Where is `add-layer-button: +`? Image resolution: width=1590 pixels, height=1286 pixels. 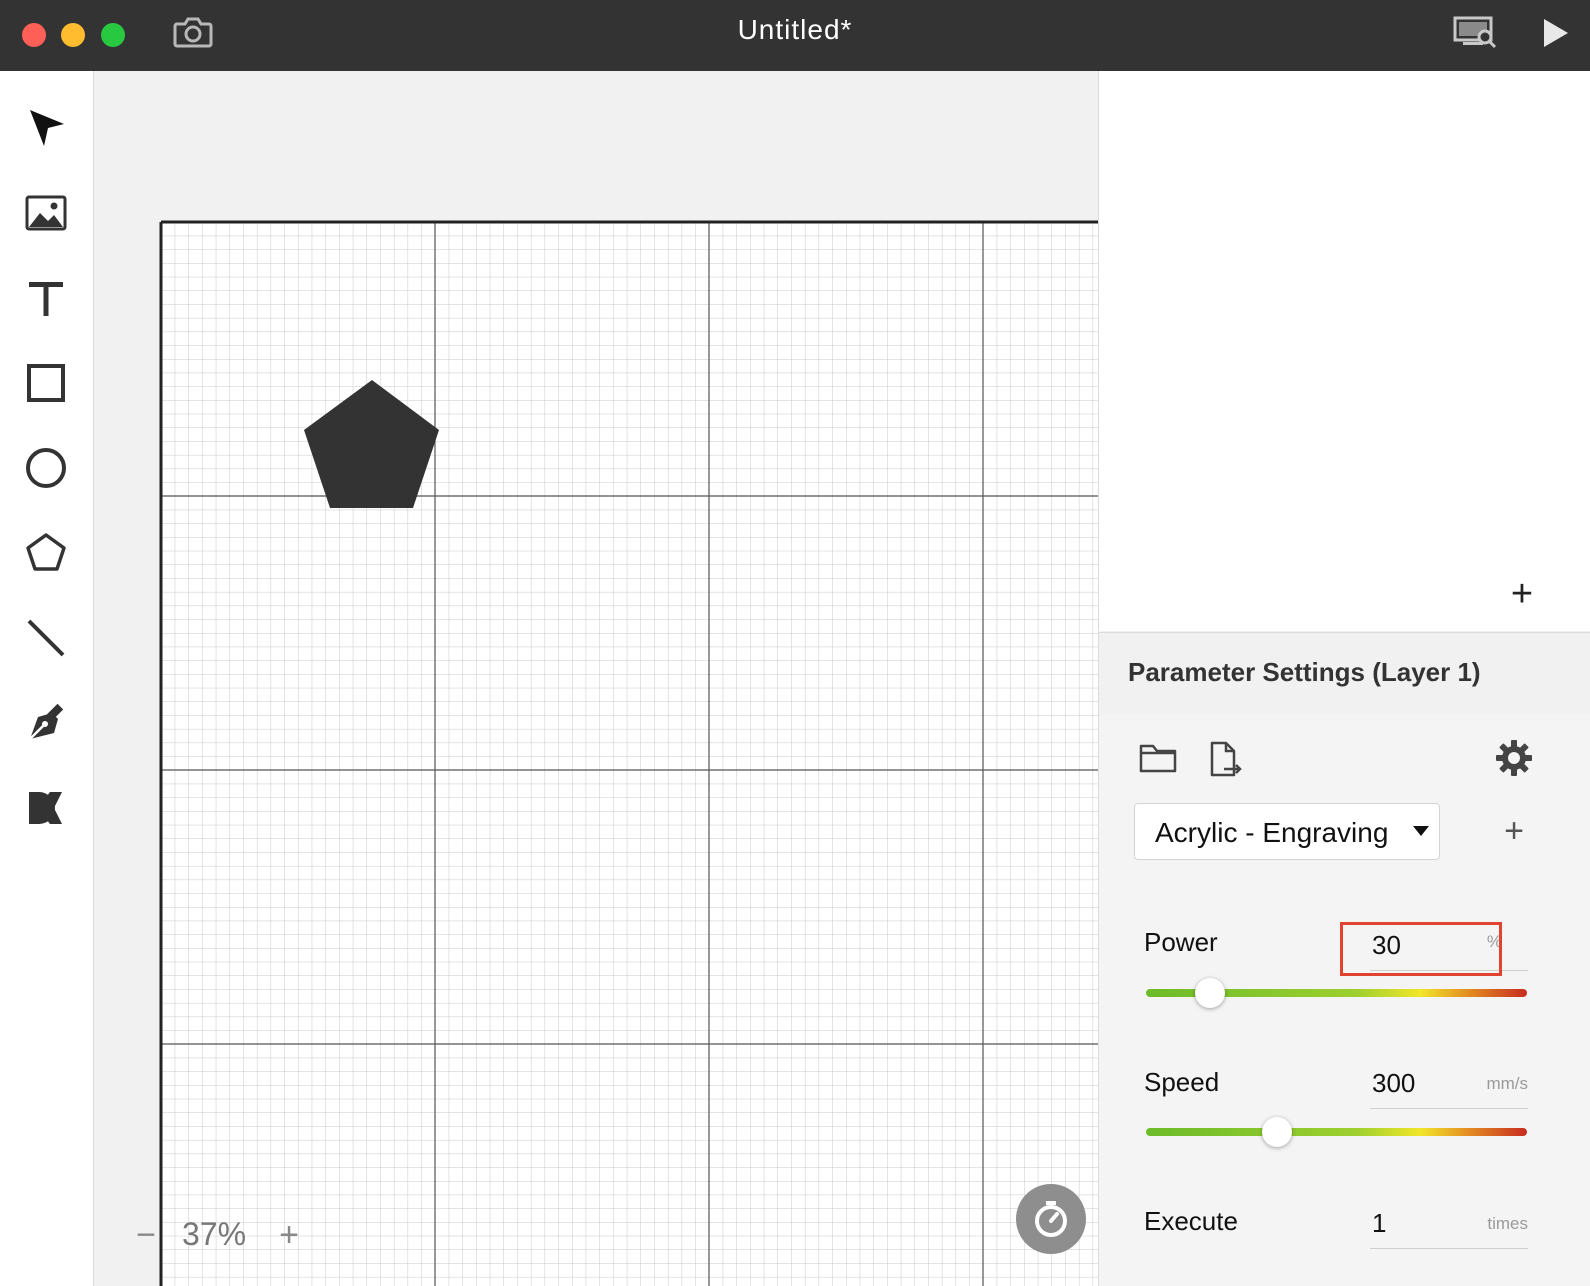 add-layer-button: + is located at coordinates (1522, 594).